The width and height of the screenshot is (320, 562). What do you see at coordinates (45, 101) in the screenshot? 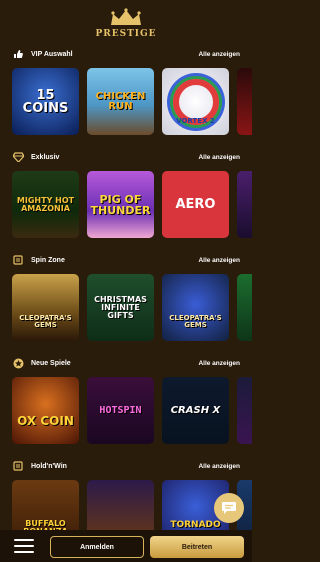
I see `game-tile: 15 COINS` at bounding box center [45, 101].